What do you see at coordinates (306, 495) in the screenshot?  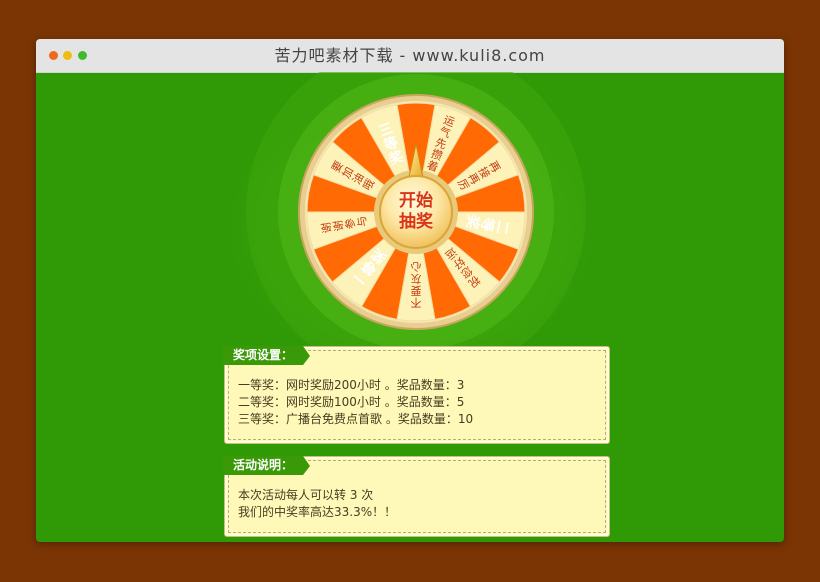 I see `rules-line-1: 本次活动每人可以转 3 次` at bounding box center [306, 495].